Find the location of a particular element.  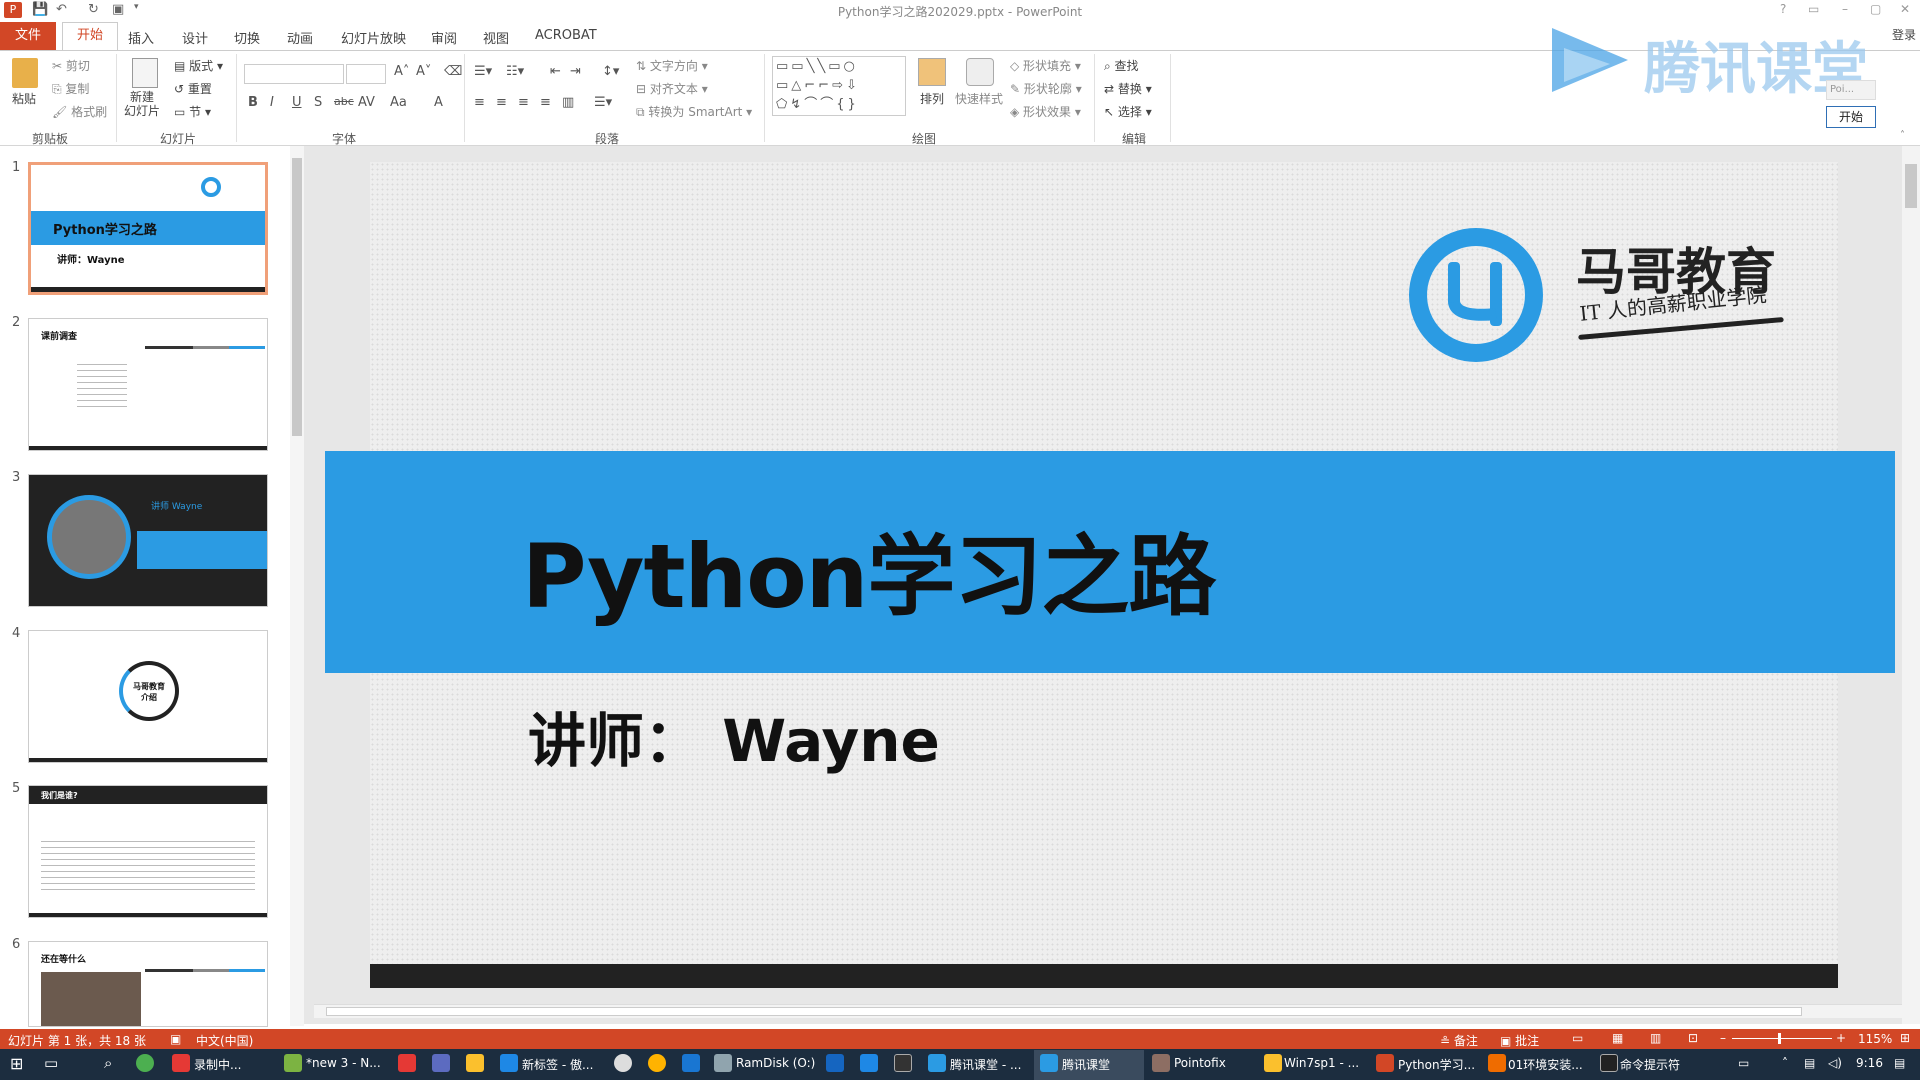

spellcheck-icon: ▣ is located at coordinates (175, 1039).